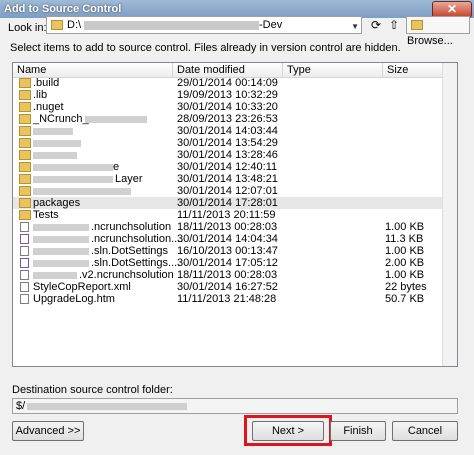  What do you see at coordinates (376, 25) in the screenshot?
I see `refresh-icon: ⟳` at bounding box center [376, 25].